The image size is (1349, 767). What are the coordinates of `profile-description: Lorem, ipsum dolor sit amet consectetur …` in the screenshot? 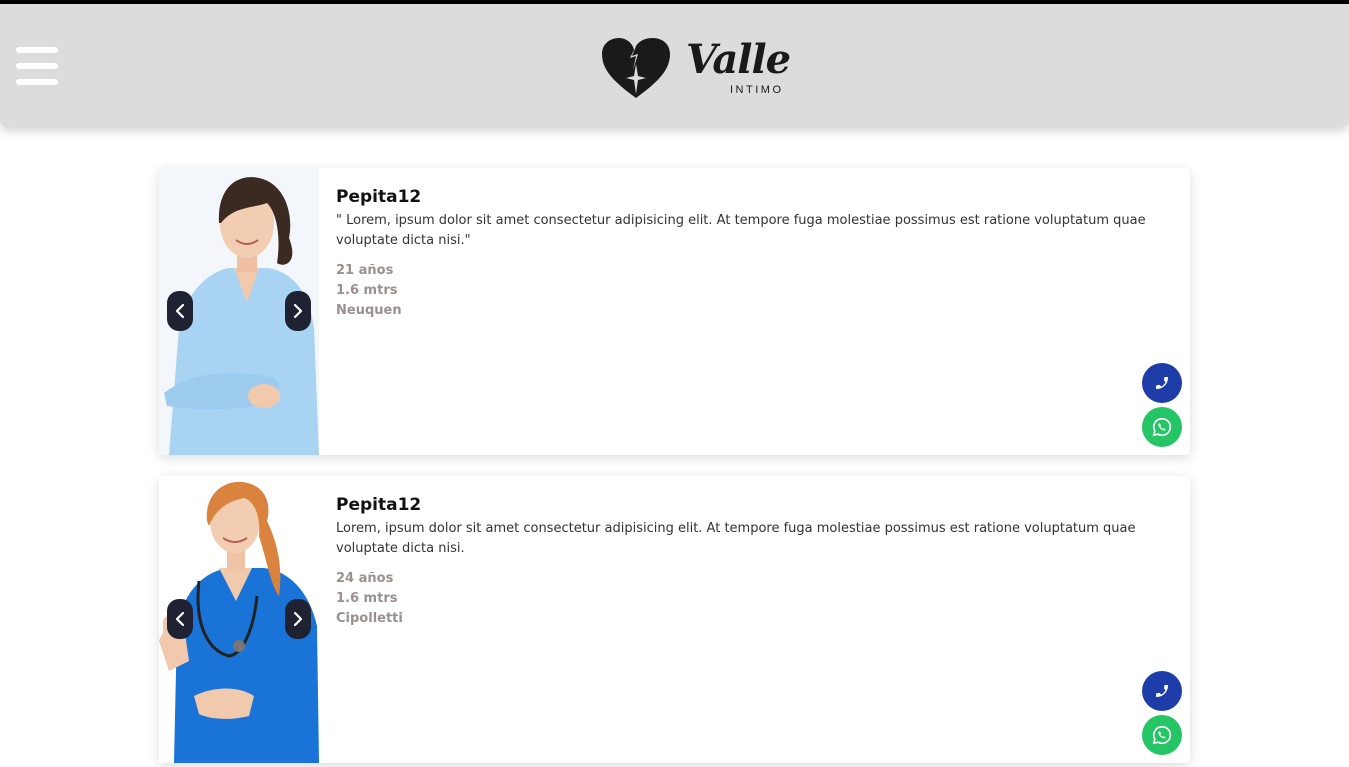 It's located at (736, 538).